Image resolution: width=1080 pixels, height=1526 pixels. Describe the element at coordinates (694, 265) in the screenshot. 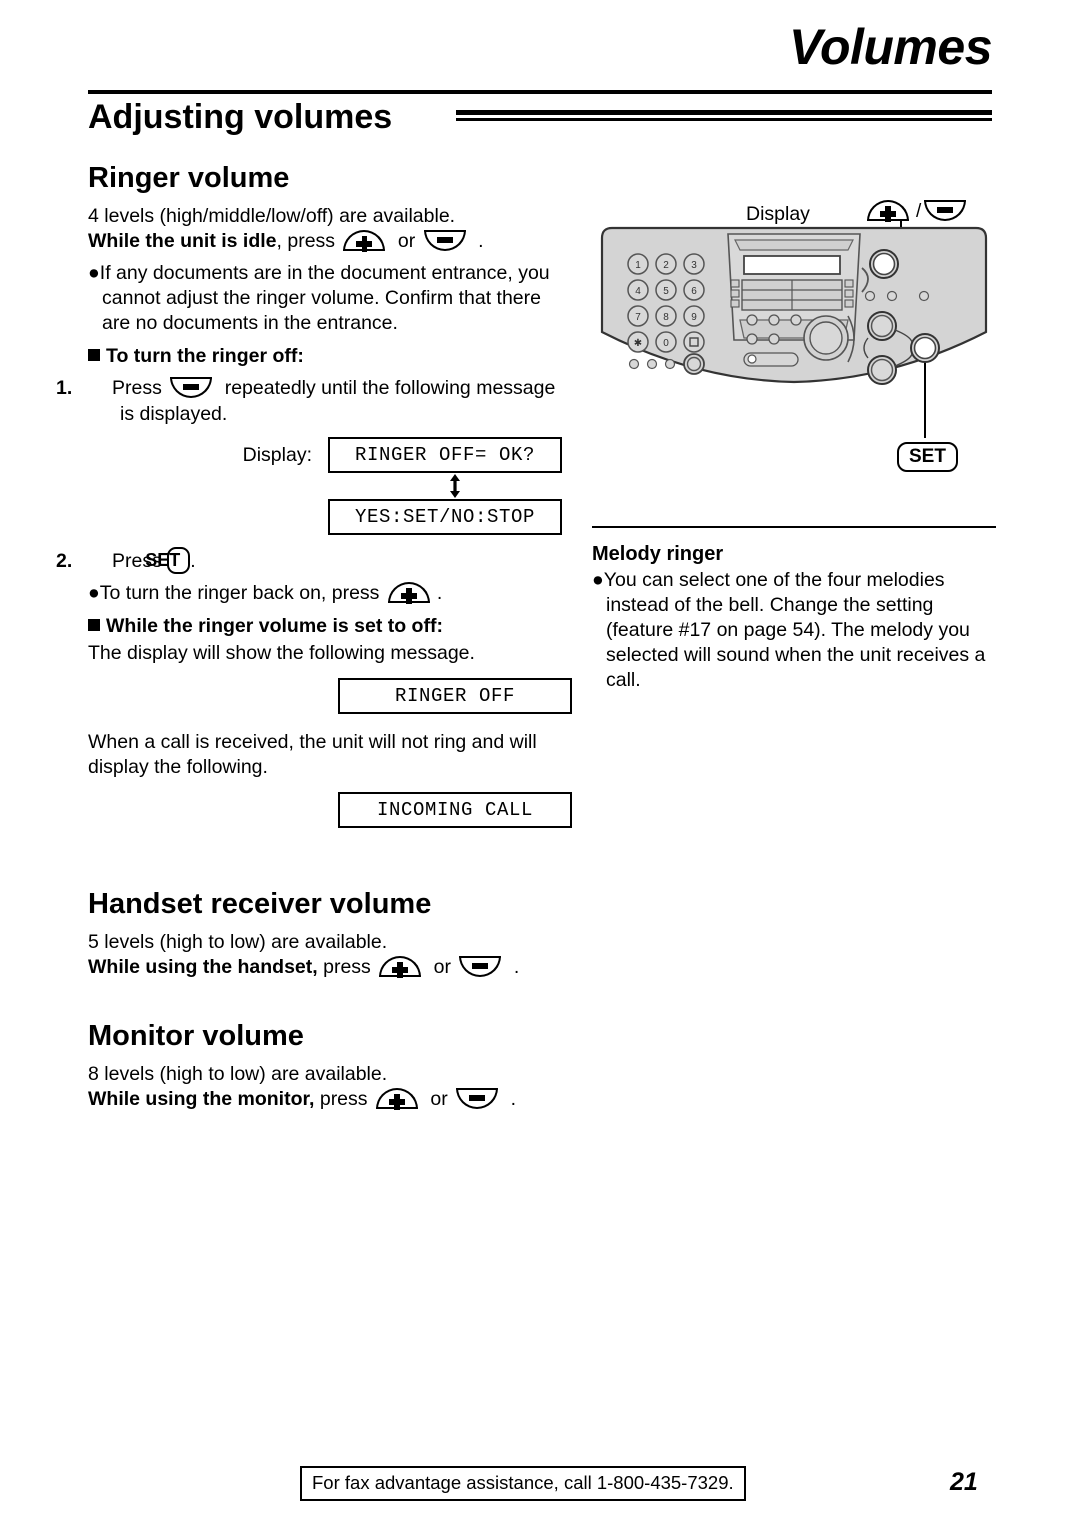

I see `svg-text: 3` at that location.